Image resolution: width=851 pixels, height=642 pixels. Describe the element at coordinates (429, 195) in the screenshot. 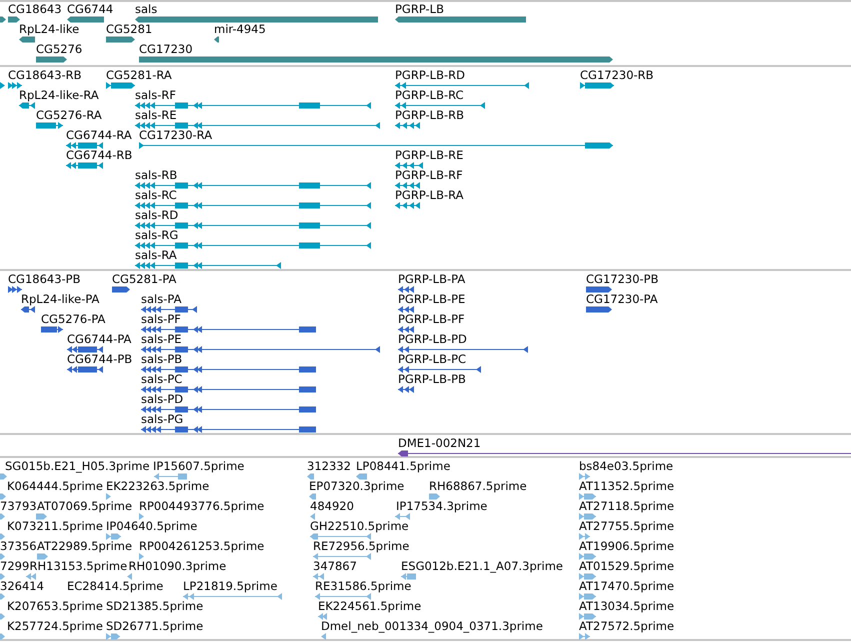

I see `feature-label: PGRP-LB-RA` at that location.